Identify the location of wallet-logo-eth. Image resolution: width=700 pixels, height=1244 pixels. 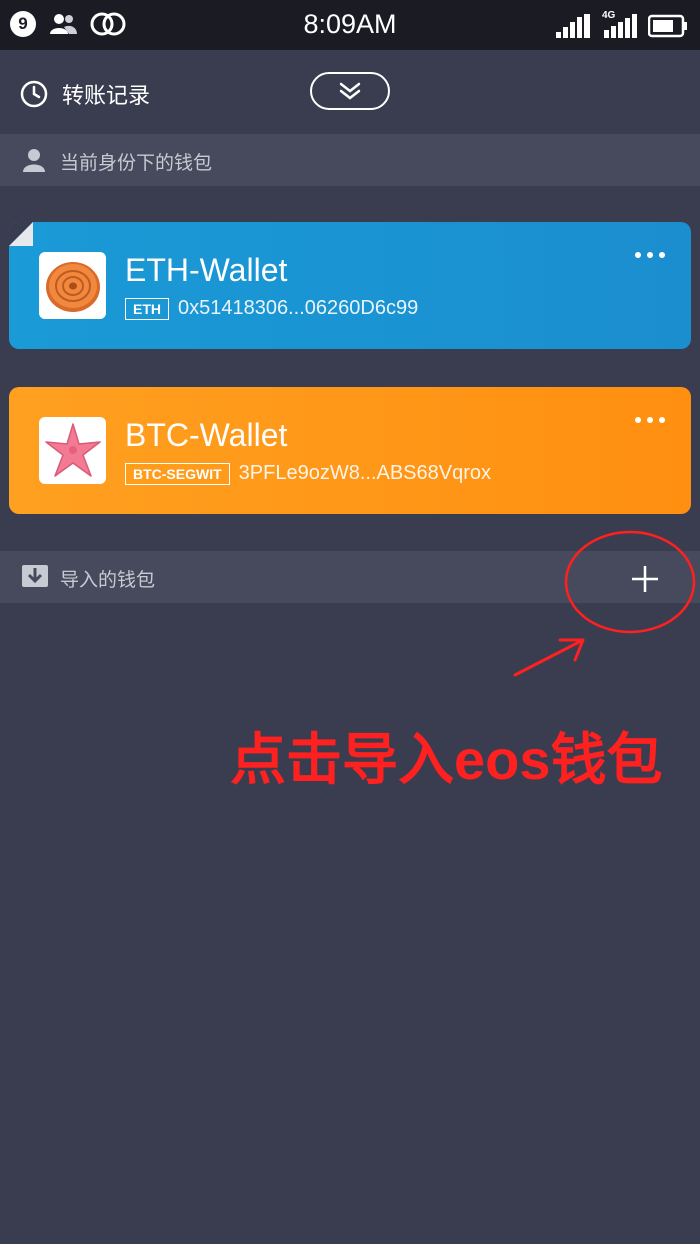
(72, 285).